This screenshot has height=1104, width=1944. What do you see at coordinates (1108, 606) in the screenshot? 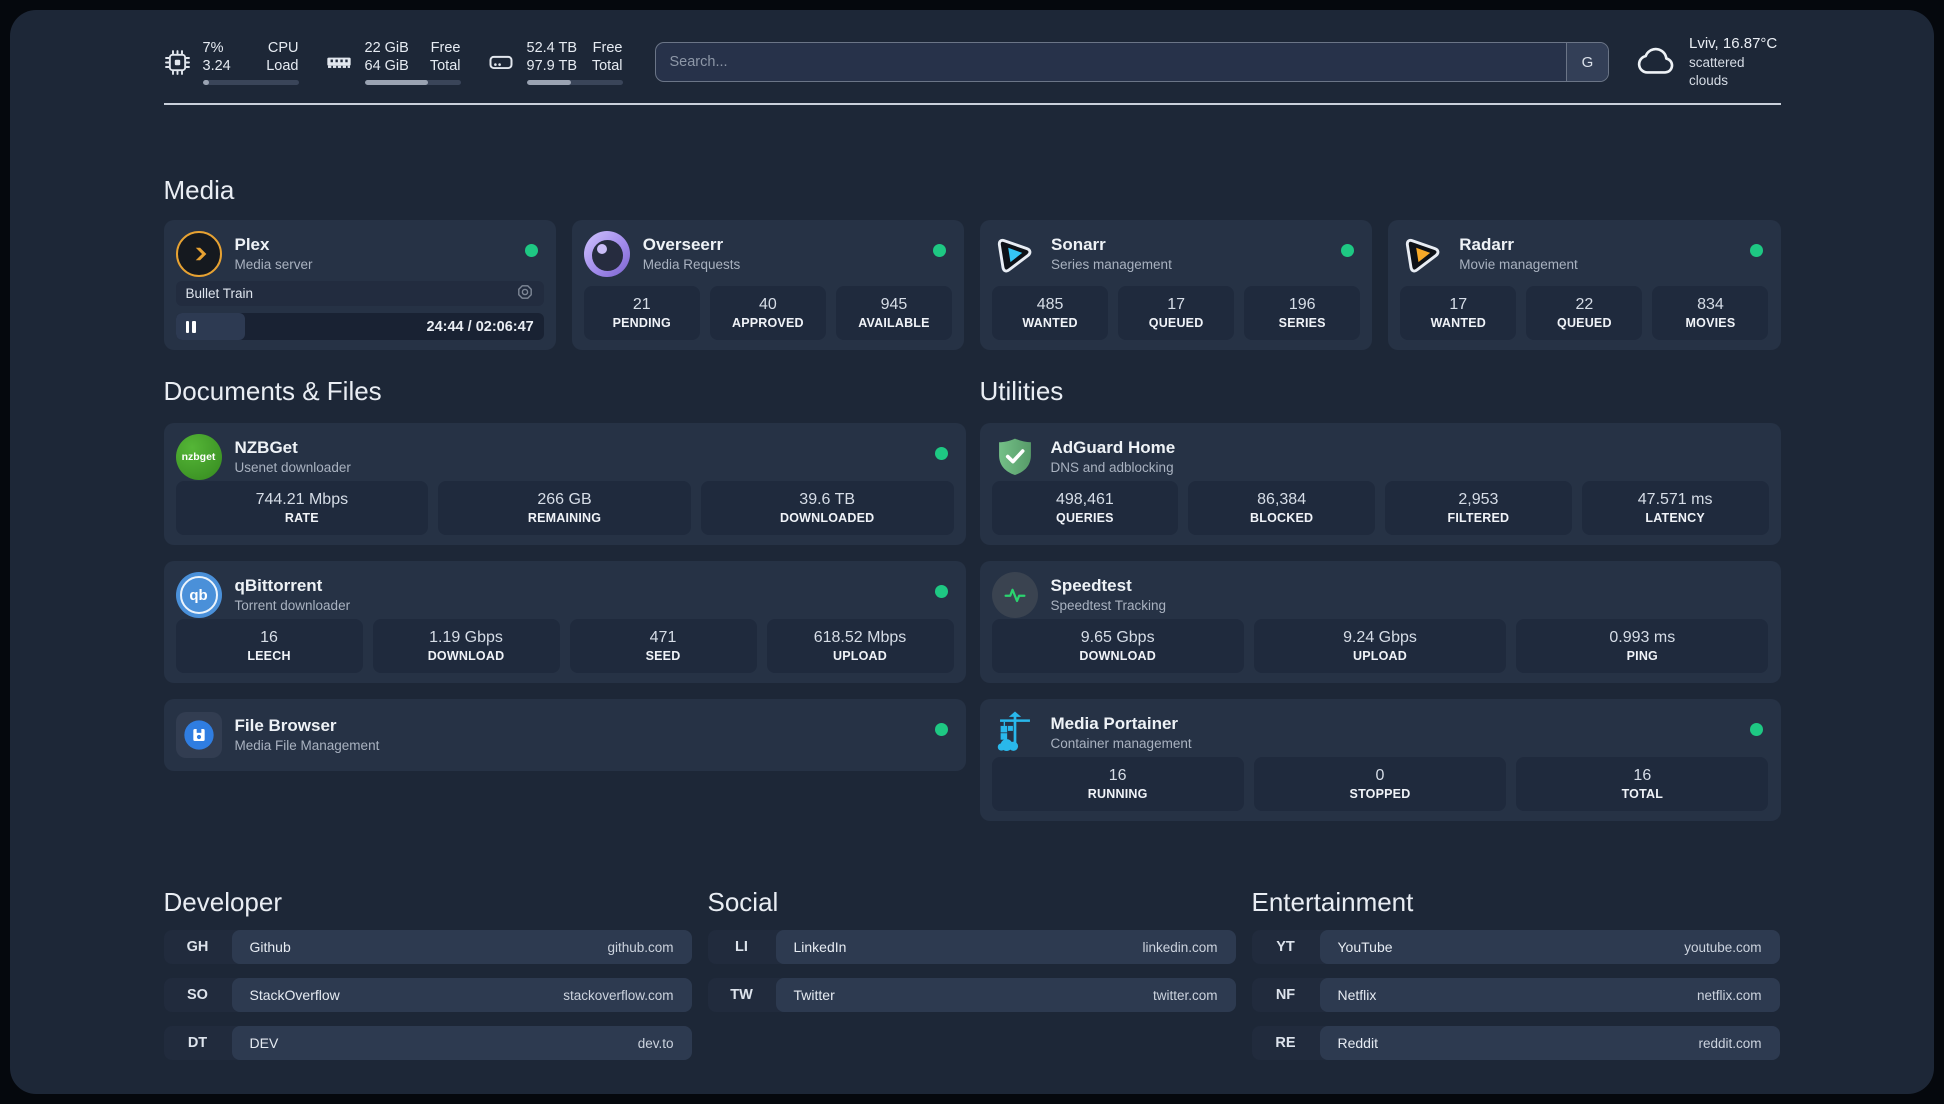
I see `app-desc: Speedtest Tracking` at bounding box center [1108, 606].